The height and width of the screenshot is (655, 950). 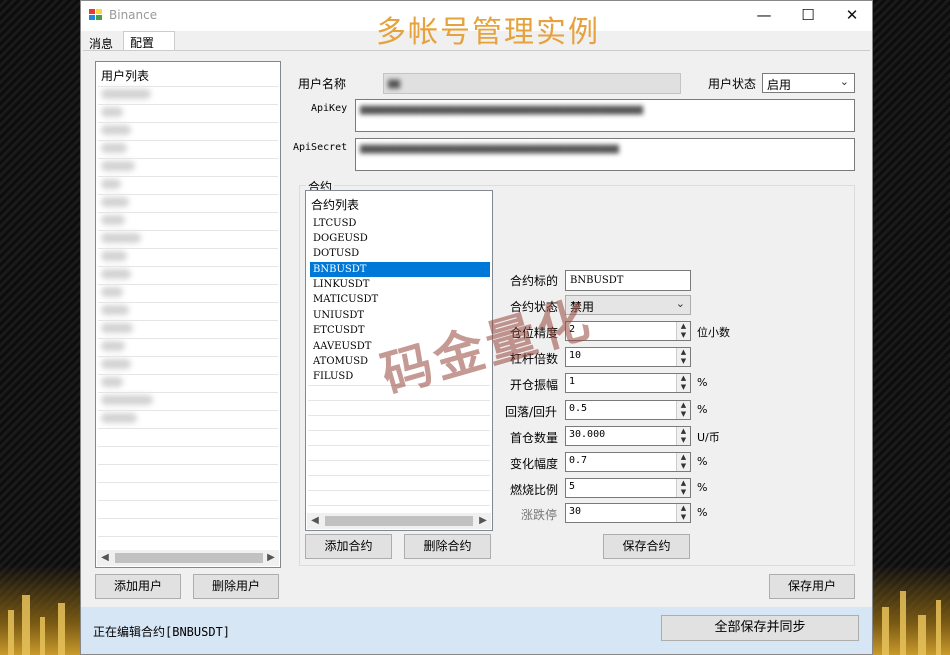 I want to click on burn-ratio-label: 燃烧比例, so click(x=534, y=490).